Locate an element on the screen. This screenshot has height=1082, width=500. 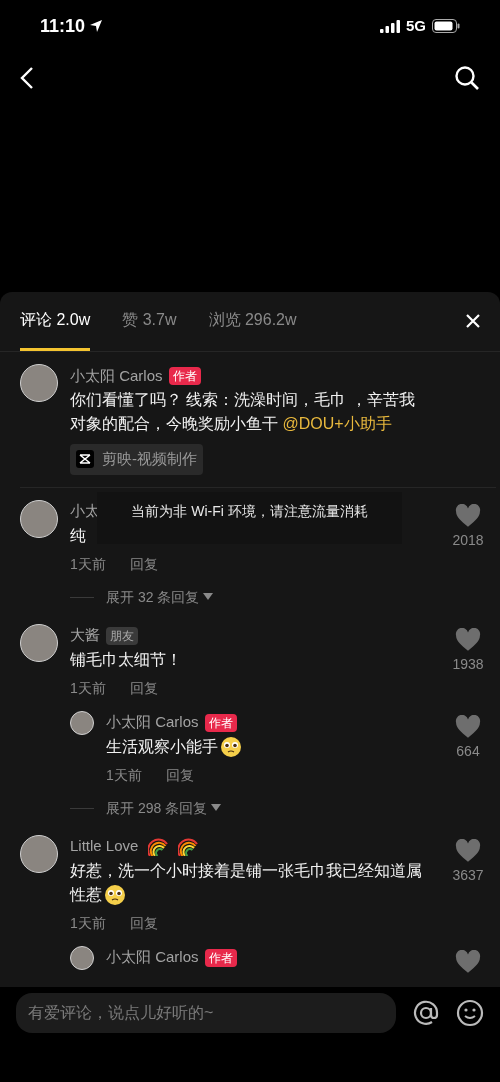
status-time: 11:10 is located at coordinates (63, 26).